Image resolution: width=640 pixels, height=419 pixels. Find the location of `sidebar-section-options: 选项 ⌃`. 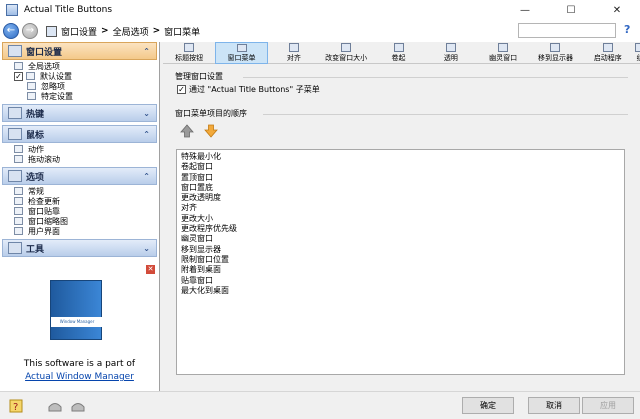

sidebar-section-options: 选项 ⌃ is located at coordinates (79, 176).